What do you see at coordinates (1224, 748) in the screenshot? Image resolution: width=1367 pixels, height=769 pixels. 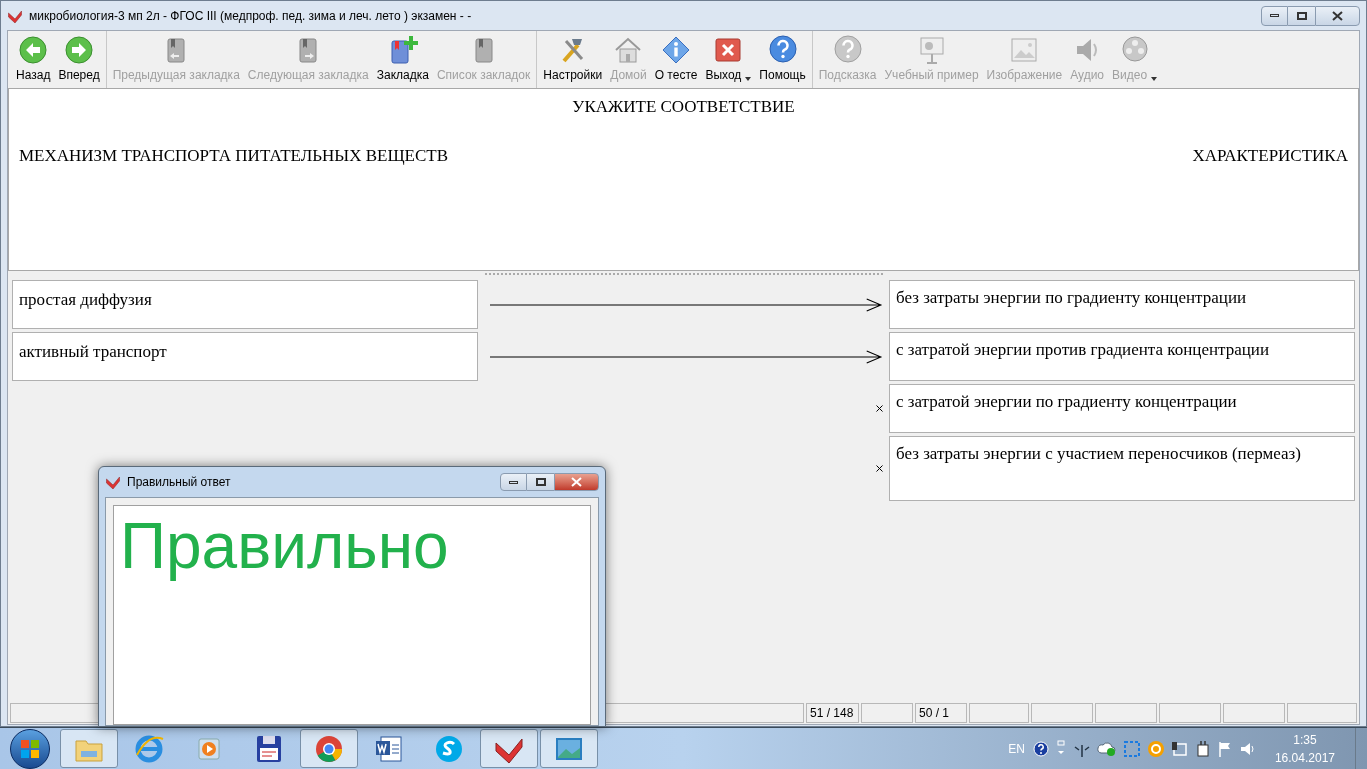 I see `flag-icon` at bounding box center [1224, 748].